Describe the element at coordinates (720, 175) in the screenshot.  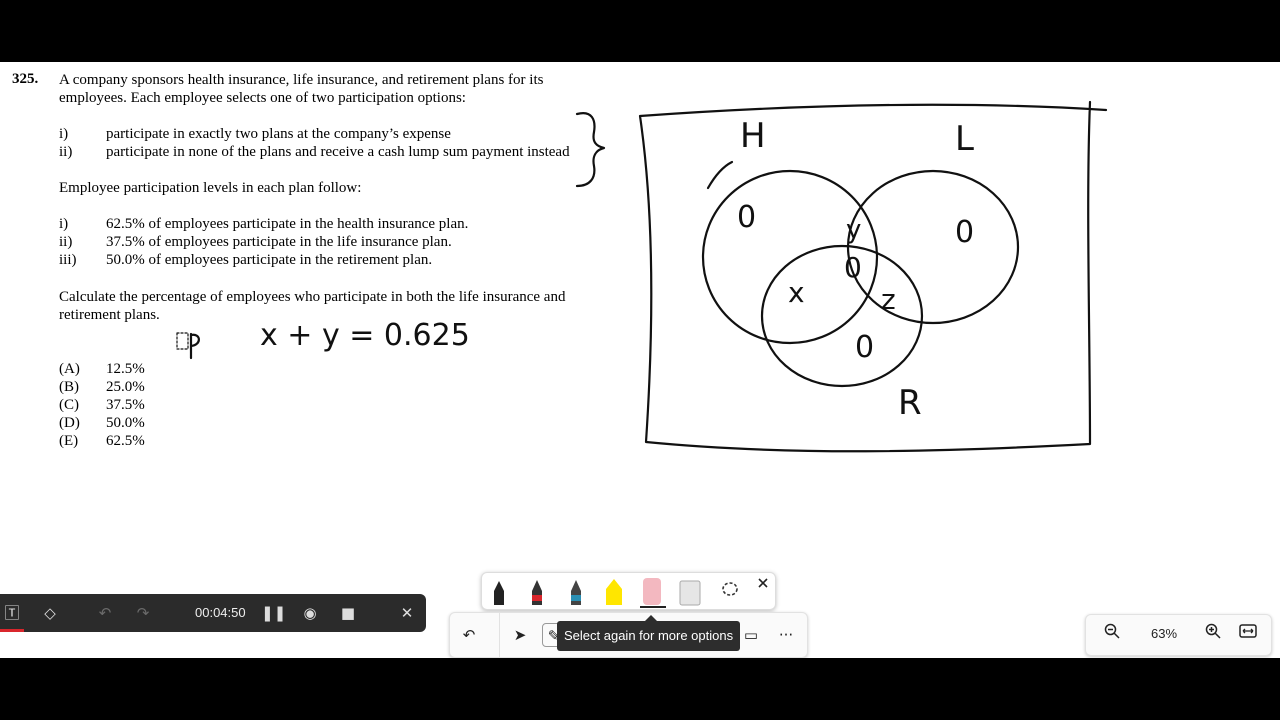
I see `ink-circle-h-tail` at that location.